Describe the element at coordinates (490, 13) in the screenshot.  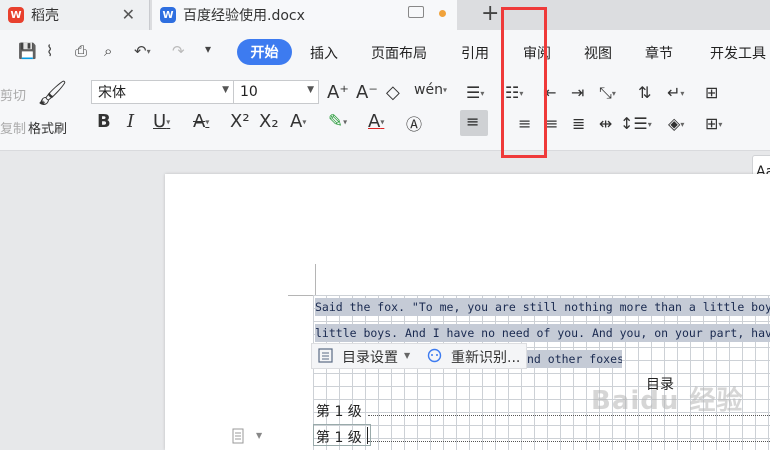
I see `new-tab-plus-icon: +` at that location.